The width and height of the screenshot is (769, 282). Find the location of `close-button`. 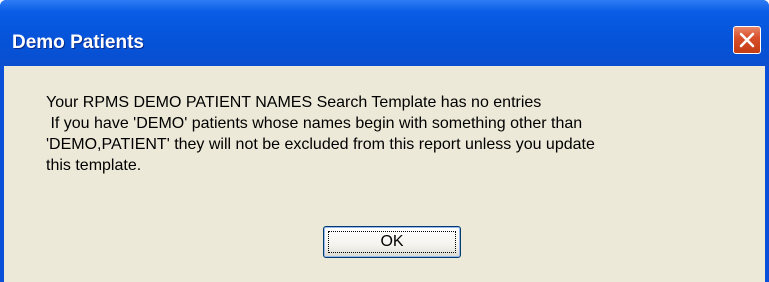

close-button is located at coordinates (747, 40).